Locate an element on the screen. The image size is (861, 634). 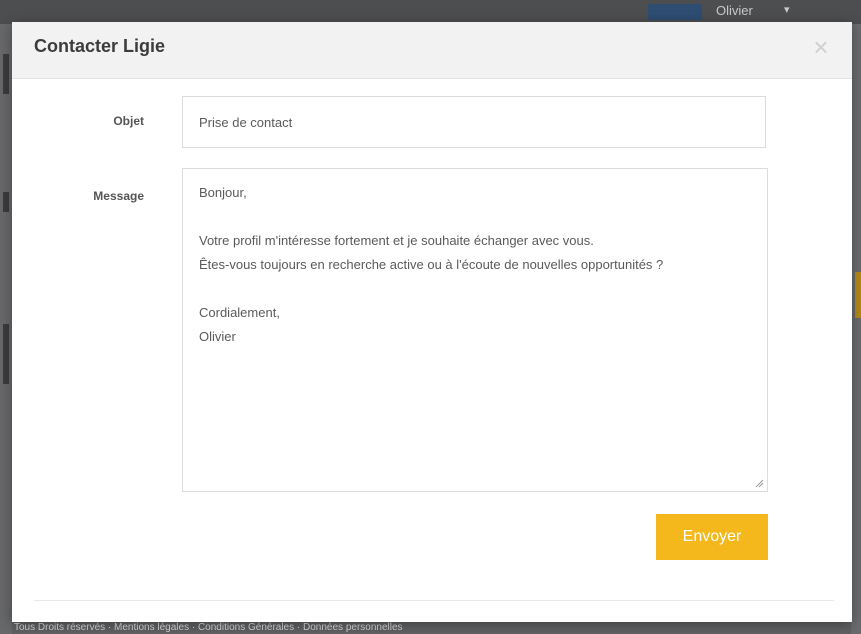
background-caret-down-icon: ▾ is located at coordinates (787, 10).